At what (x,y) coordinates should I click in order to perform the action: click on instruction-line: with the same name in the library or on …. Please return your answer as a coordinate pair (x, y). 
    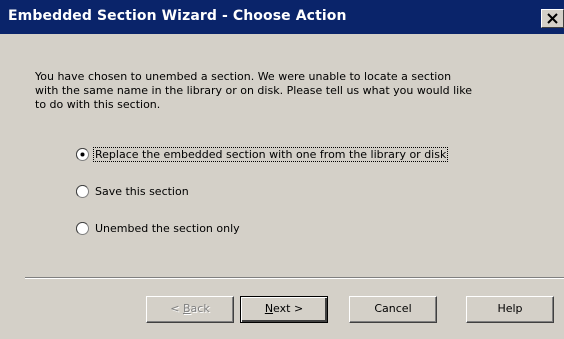
    Looking at the image, I should click on (253, 90).